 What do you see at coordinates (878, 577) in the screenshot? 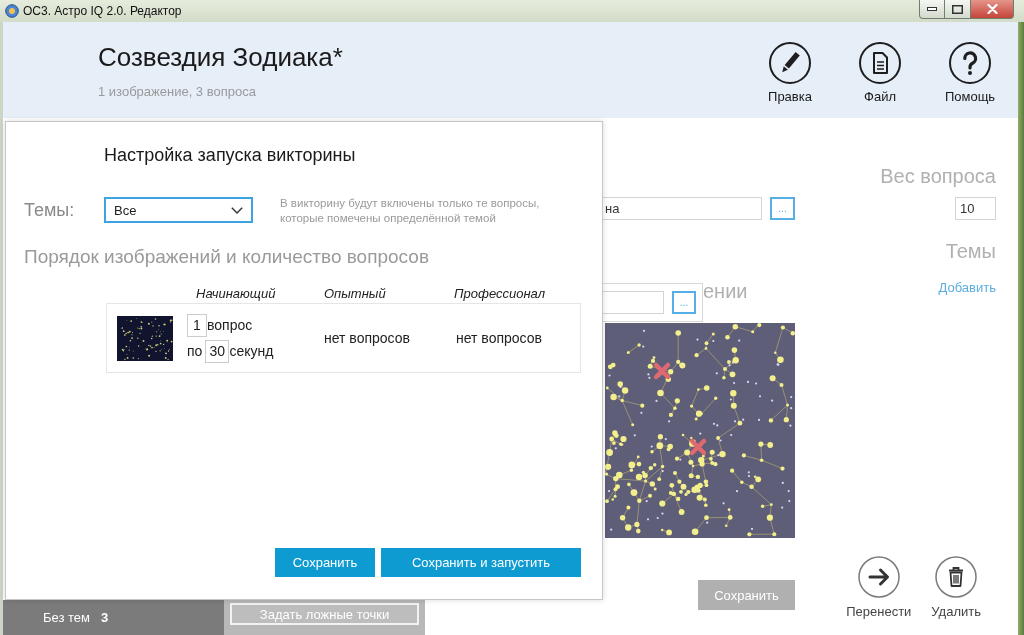
I see `arrow-right-icon` at bounding box center [878, 577].